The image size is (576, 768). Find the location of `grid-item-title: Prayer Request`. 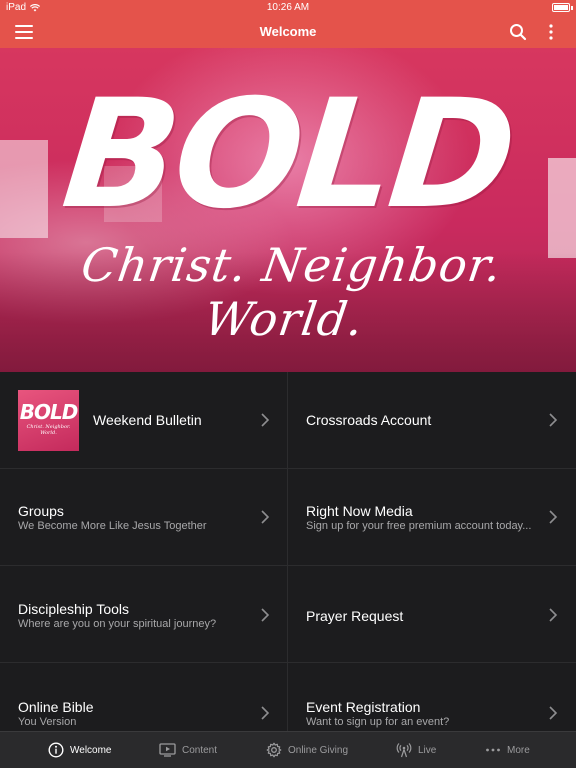

grid-item-title: Prayer Request is located at coordinates (355, 616).